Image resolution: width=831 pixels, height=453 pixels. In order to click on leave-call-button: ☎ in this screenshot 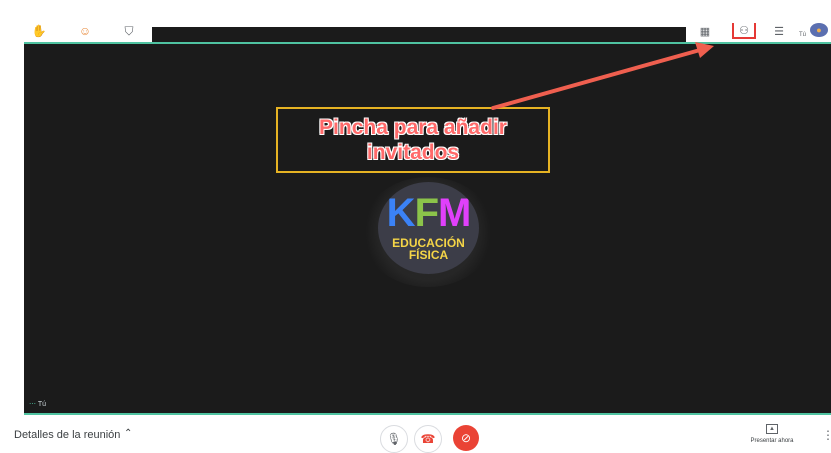, I will do `click(428, 439)`.